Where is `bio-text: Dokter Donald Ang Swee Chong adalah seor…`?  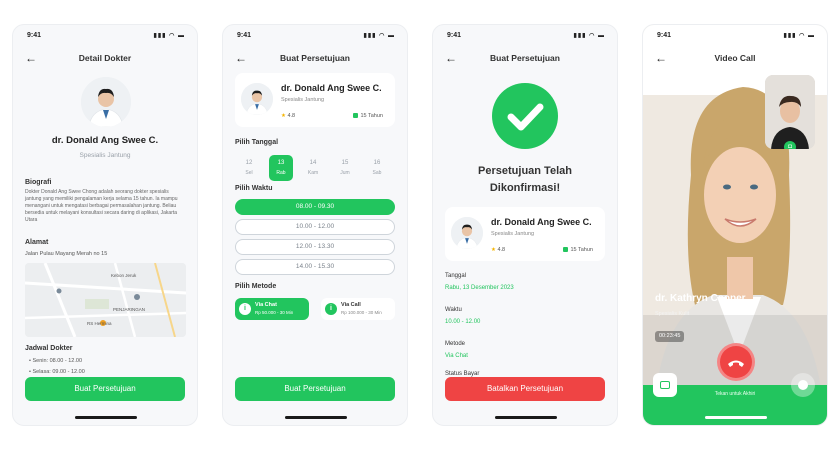 bio-text: Dokter Donald Ang Swee Chong adalah seor… is located at coordinates (101, 206).